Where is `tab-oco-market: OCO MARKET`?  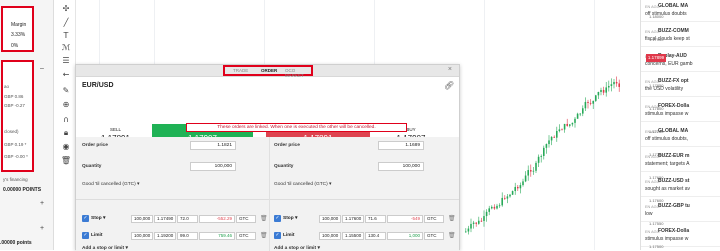
tab-oco-market: OCO MARKET is located at coordinates (298, 73).